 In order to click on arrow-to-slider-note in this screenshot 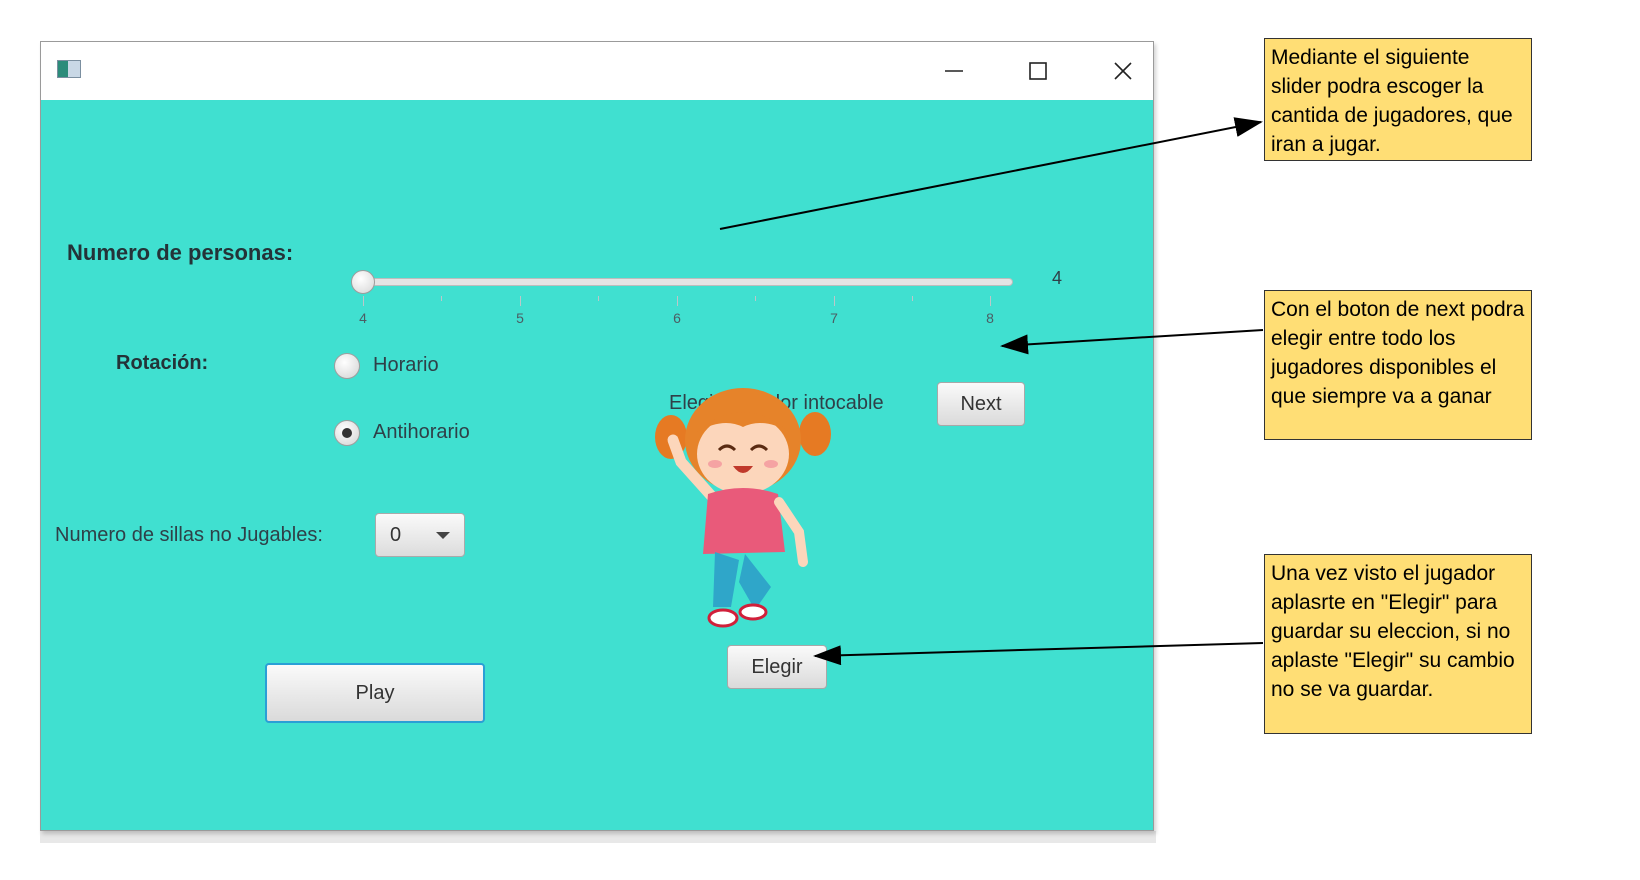, I will do `click(991, 173)`.